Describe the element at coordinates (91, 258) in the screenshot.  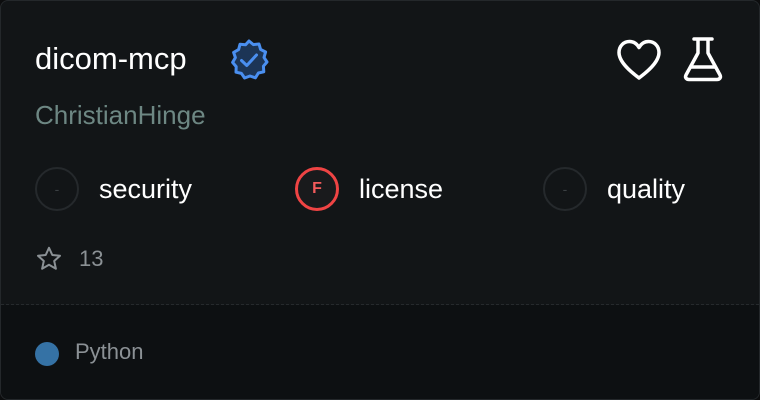
I see `star-count: 13` at that location.